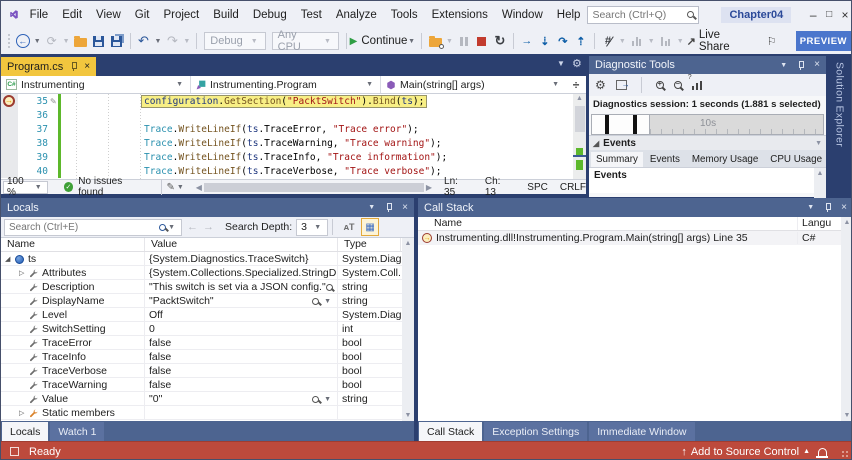 The image size is (852, 460). What do you see at coordinates (844, 207) in the screenshot?
I see `close-icon: ×` at bounding box center [844, 207].